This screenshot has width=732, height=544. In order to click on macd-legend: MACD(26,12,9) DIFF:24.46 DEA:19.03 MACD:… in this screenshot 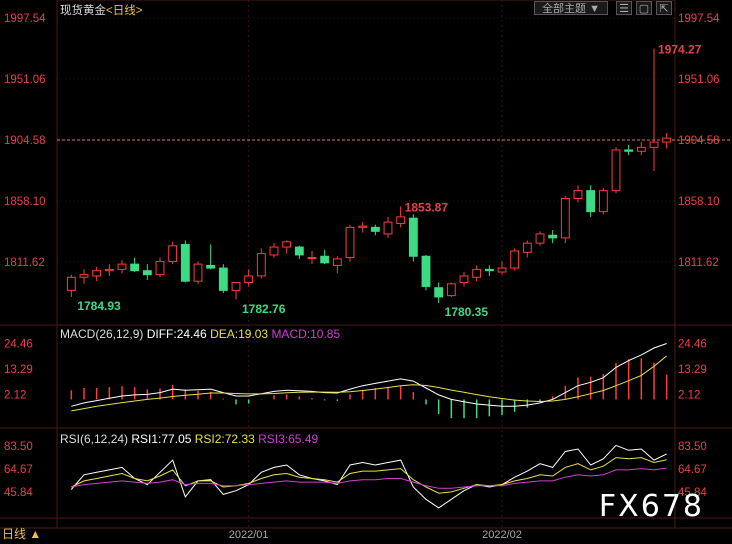, I will do `click(200, 334)`.